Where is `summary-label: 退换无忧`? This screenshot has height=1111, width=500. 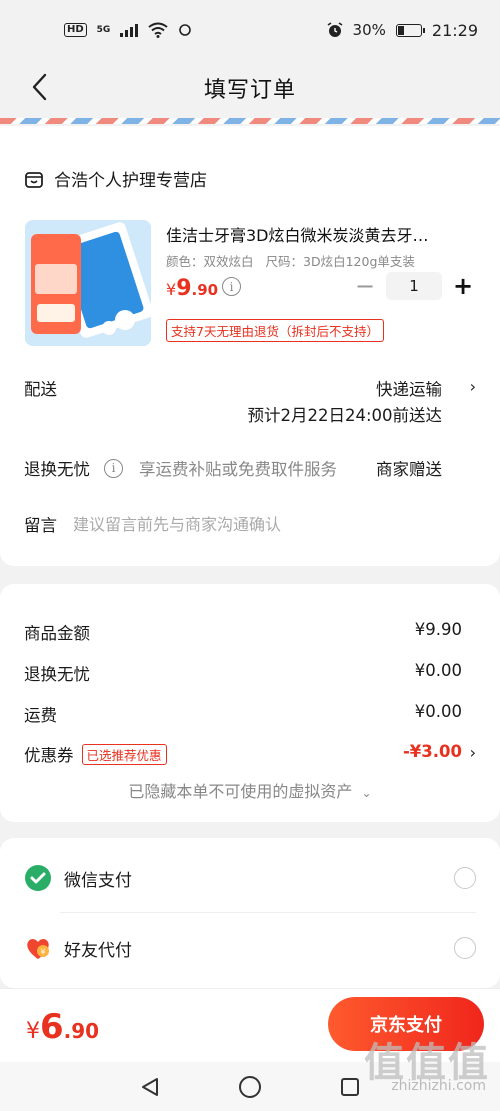 summary-label: 退换无忧 is located at coordinates (57, 674).